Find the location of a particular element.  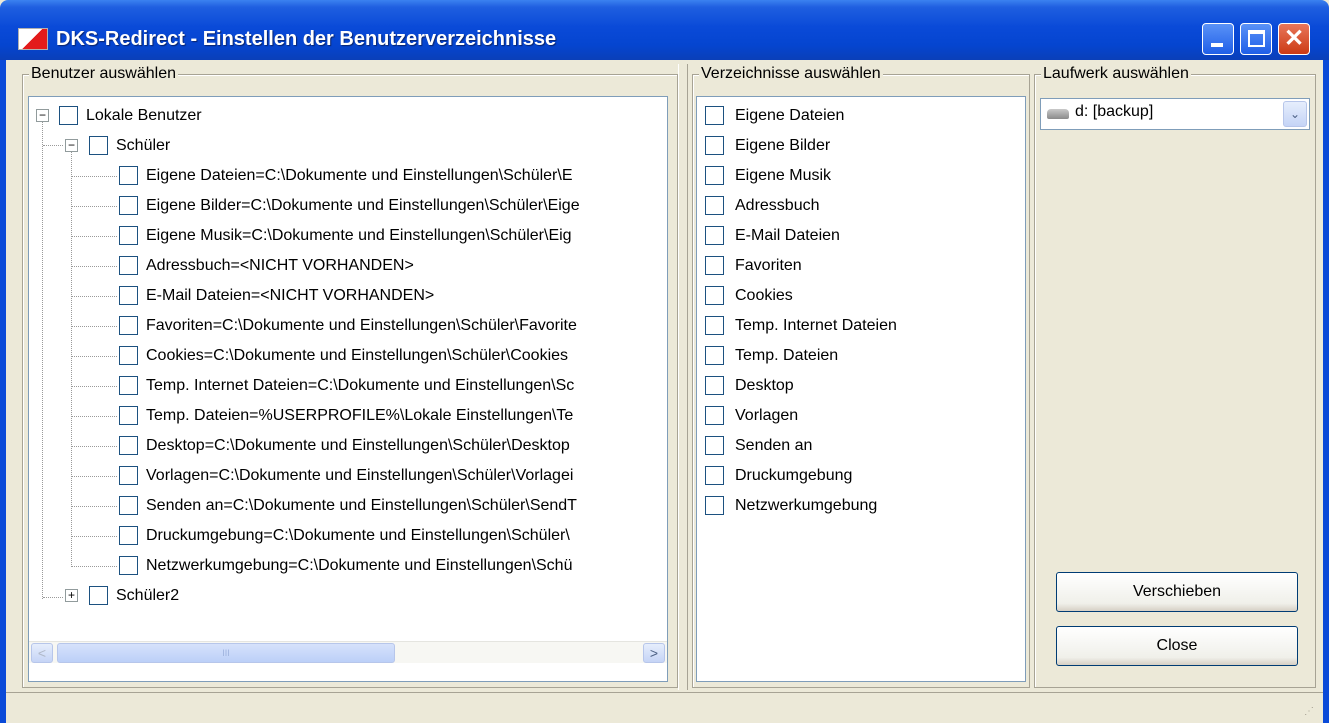

folder-item-label: Temp. Internet Dateien is located at coordinates (816, 325).